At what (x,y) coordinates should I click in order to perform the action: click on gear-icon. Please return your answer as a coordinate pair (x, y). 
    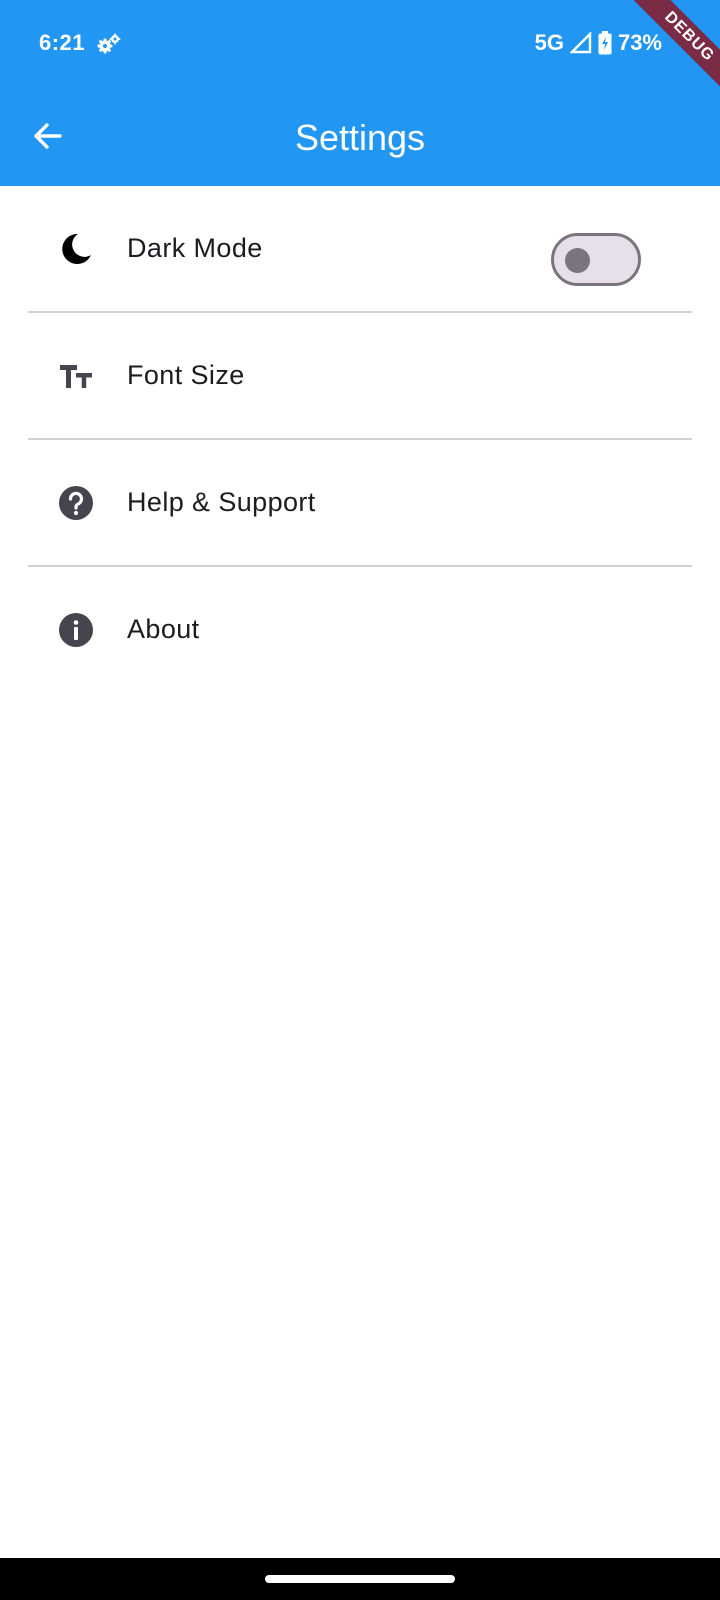
    Looking at the image, I should click on (109, 44).